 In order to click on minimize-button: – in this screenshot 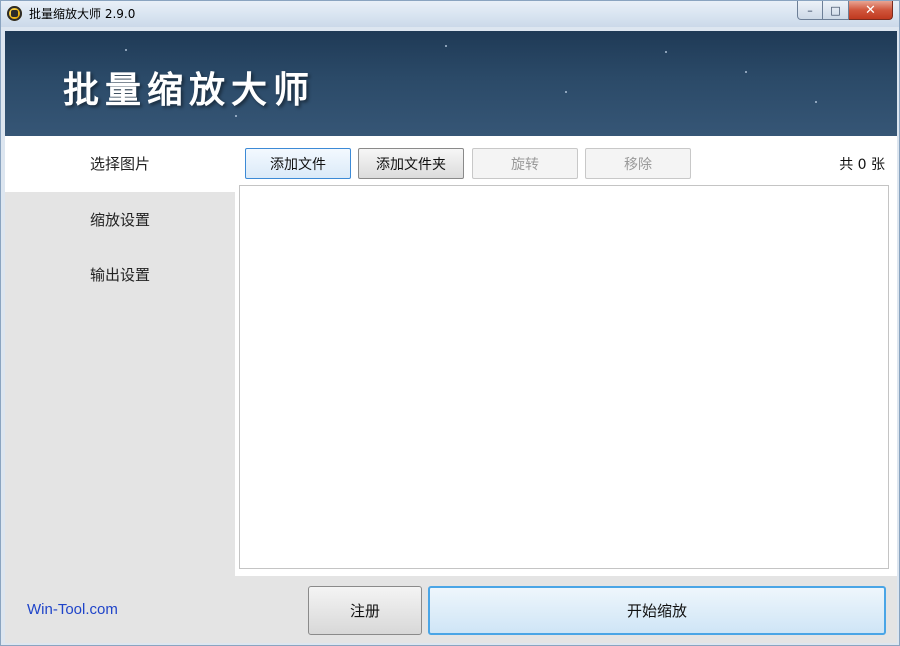, I will do `click(810, 10)`.